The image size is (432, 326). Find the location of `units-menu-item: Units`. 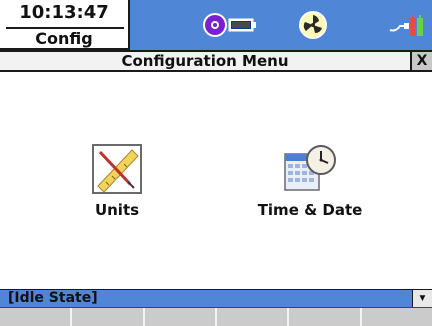

units-menu-item: Units is located at coordinates (117, 189).